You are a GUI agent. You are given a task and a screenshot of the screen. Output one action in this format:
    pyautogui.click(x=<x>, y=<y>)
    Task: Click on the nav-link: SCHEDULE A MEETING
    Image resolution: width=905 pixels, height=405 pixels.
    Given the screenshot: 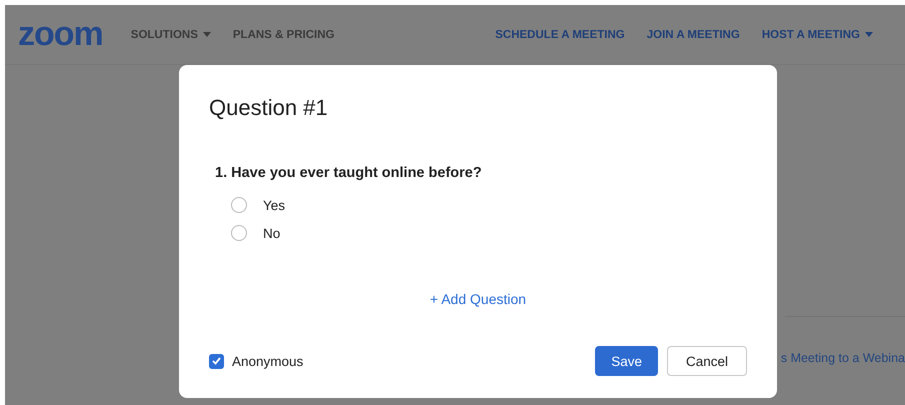 What is the action you would take?
    pyautogui.click(x=560, y=34)
    